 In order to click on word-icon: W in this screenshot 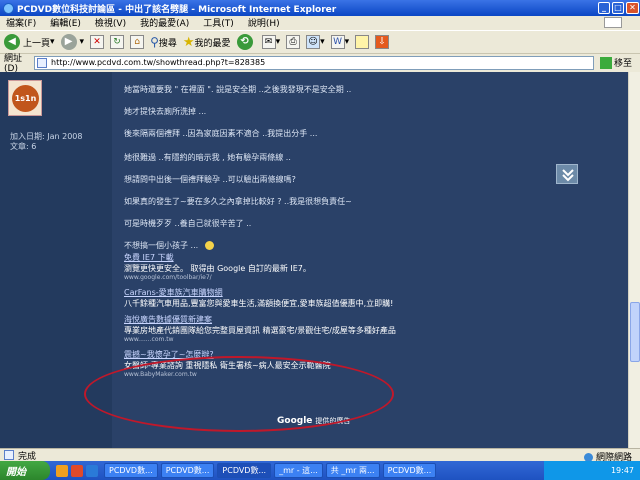, I will do `click(337, 42)`.